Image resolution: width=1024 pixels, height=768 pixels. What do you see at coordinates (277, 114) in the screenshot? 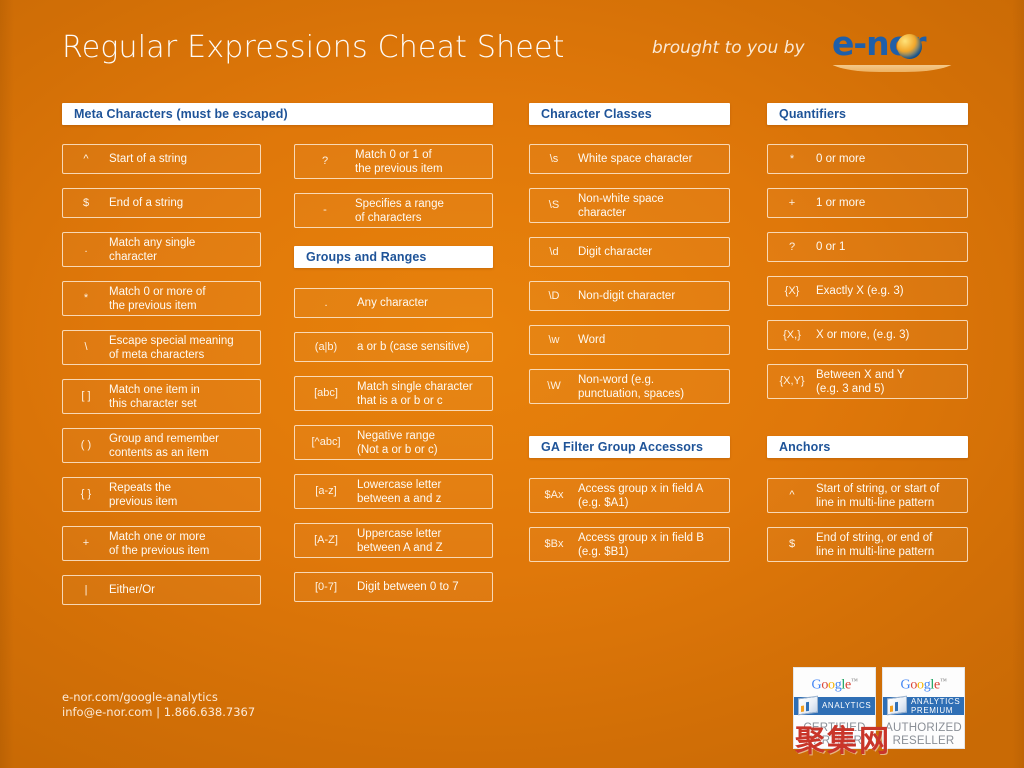
I see `section-header-meta-characters: Meta Characters (must be escaped)` at bounding box center [277, 114].